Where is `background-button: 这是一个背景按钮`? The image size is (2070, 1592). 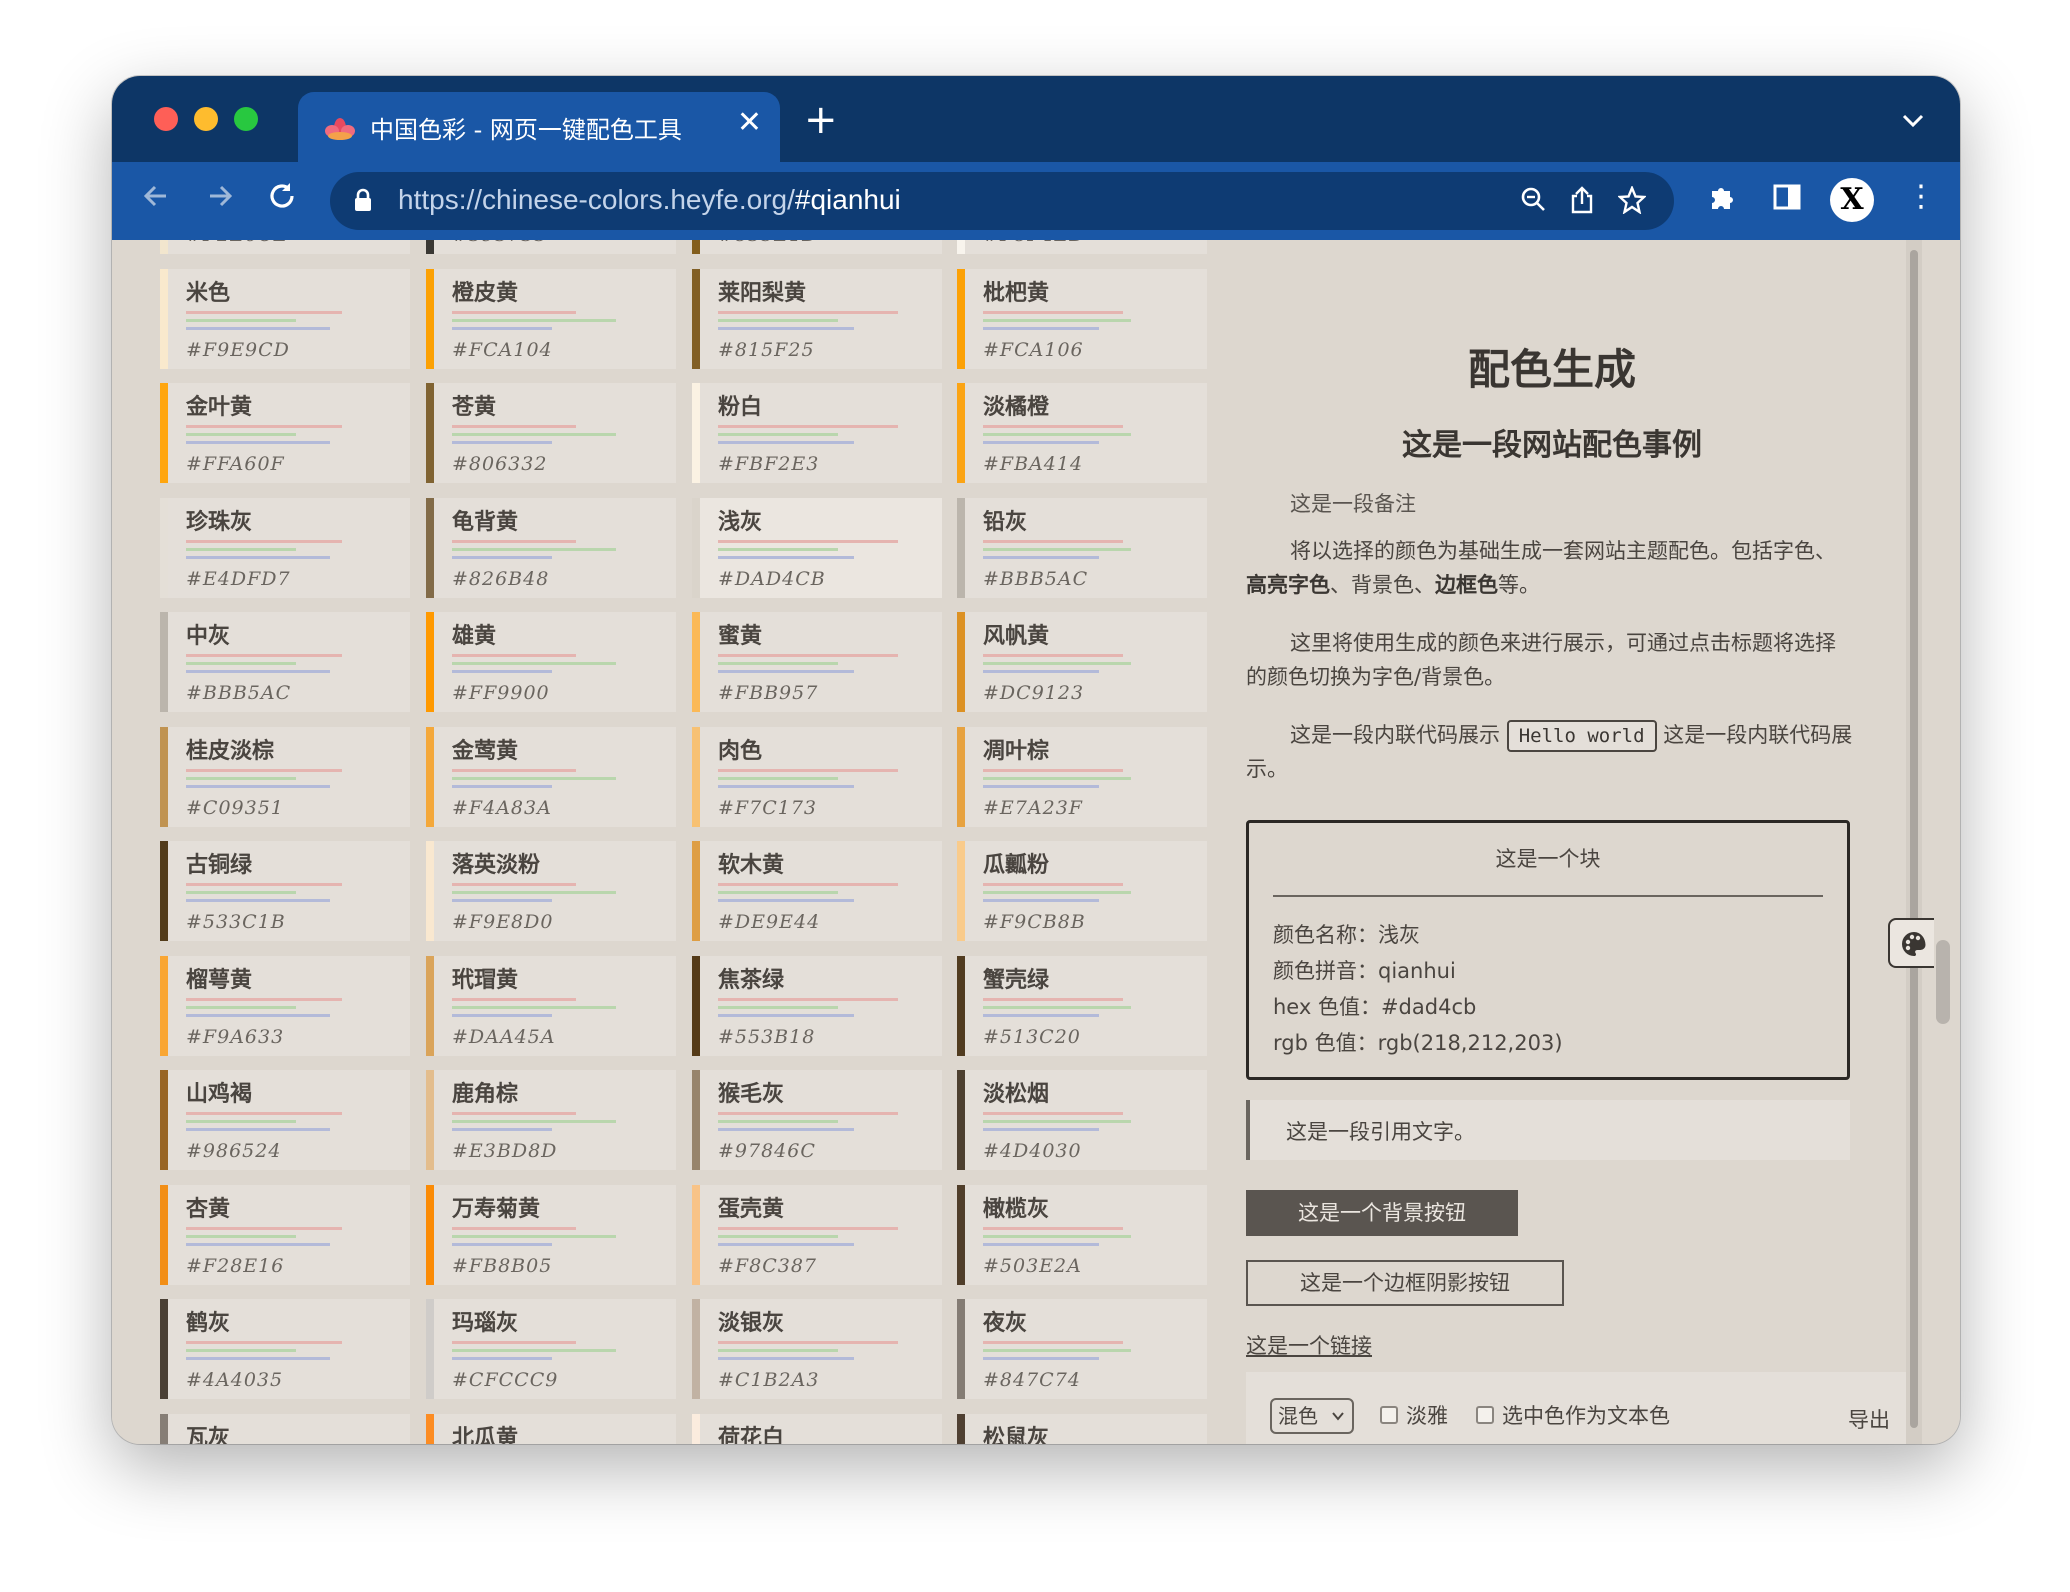
background-button: 这是一个背景按钮 is located at coordinates (1382, 1213).